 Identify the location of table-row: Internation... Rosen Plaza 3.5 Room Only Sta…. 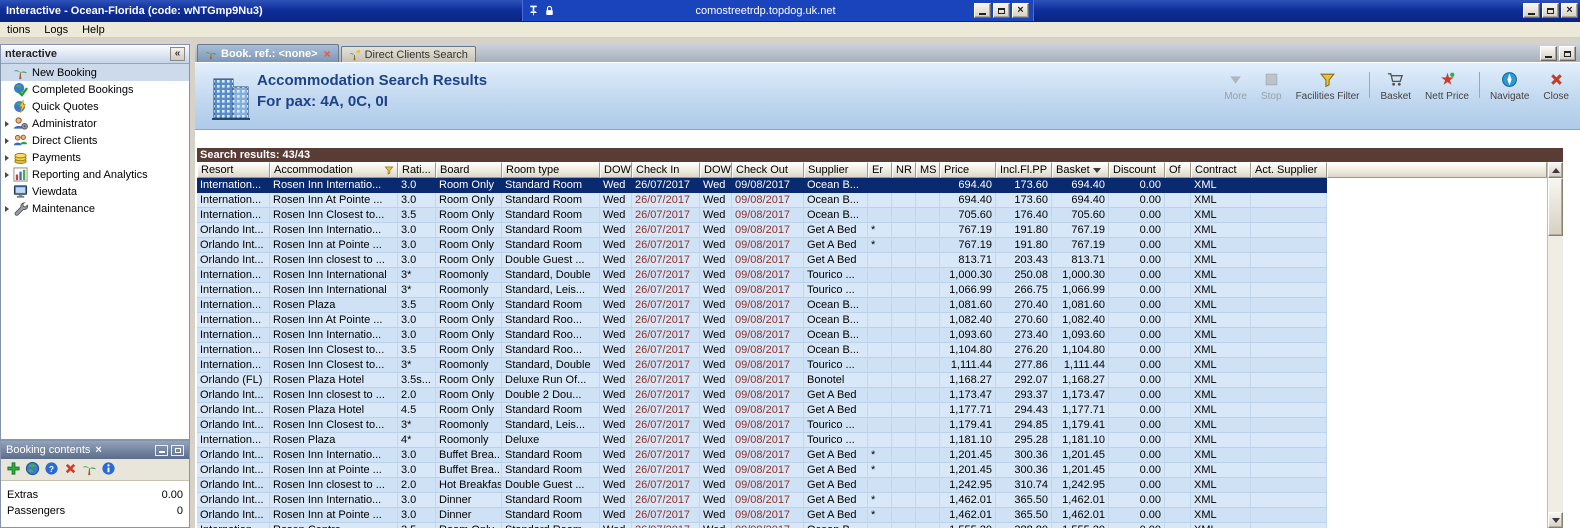
(872, 305).